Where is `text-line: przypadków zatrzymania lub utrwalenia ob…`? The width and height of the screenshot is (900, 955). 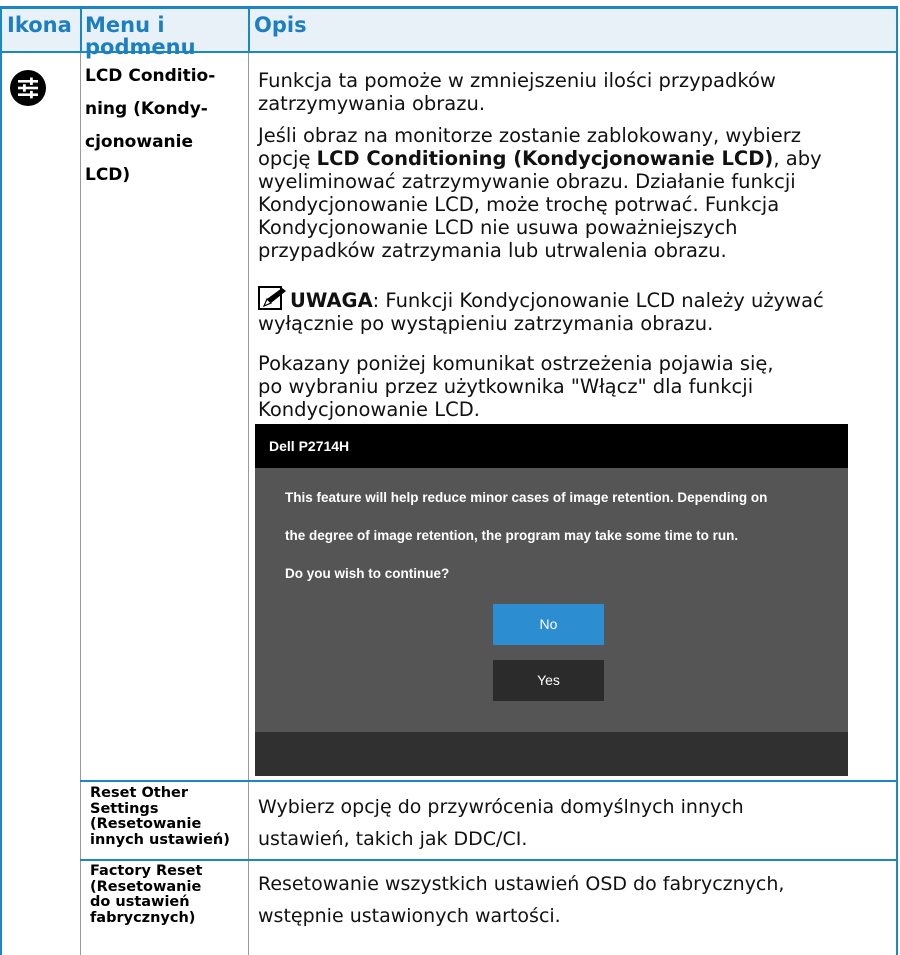
text-line: przypadków zatrzymania lub utrwalenia ob… is located at coordinates (492, 250).